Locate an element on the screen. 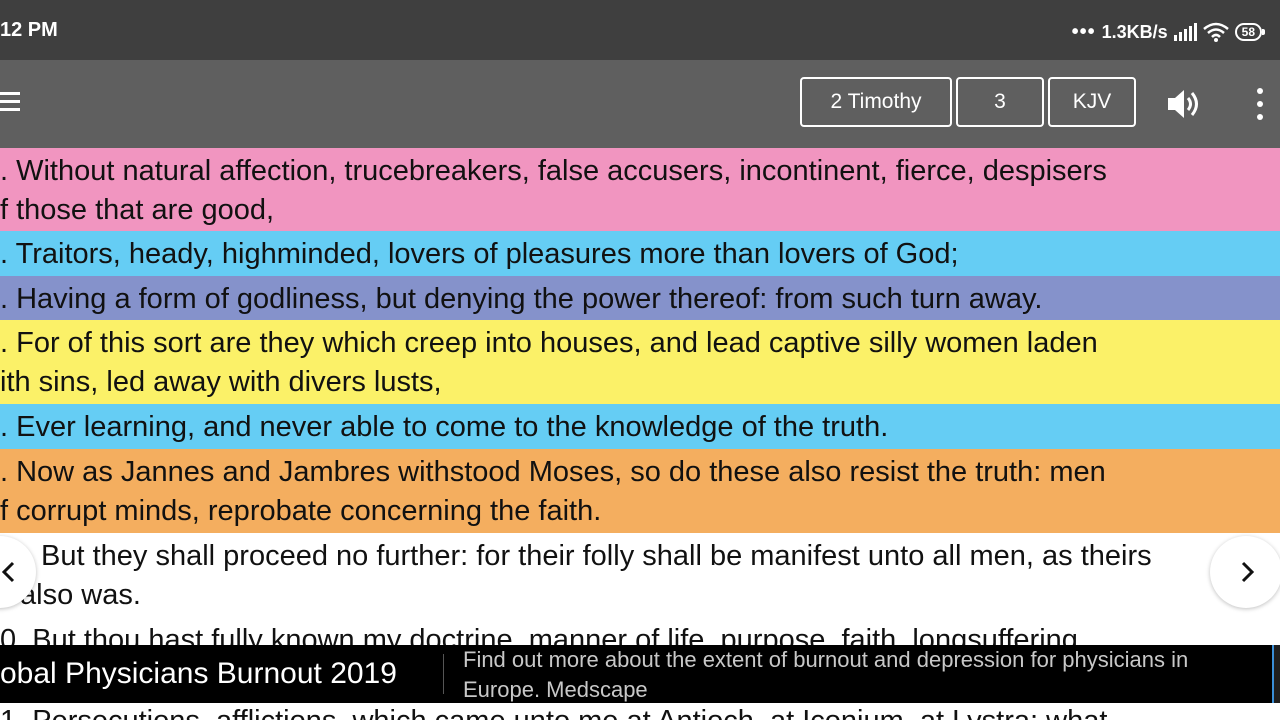 This screenshot has width=1280, height=720. overflow-menu-icon is located at coordinates (1260, 104).